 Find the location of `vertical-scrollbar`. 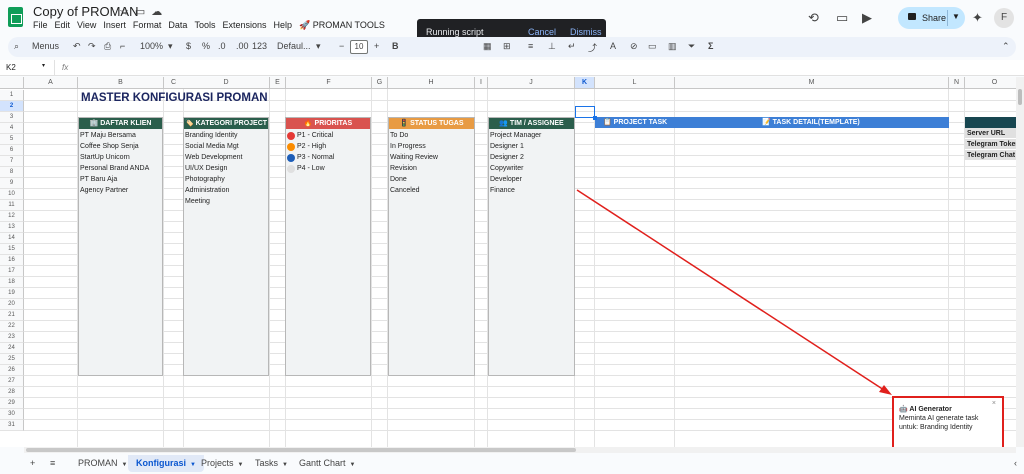

vertical-scrollbar is located at coordinates (1020, 262).